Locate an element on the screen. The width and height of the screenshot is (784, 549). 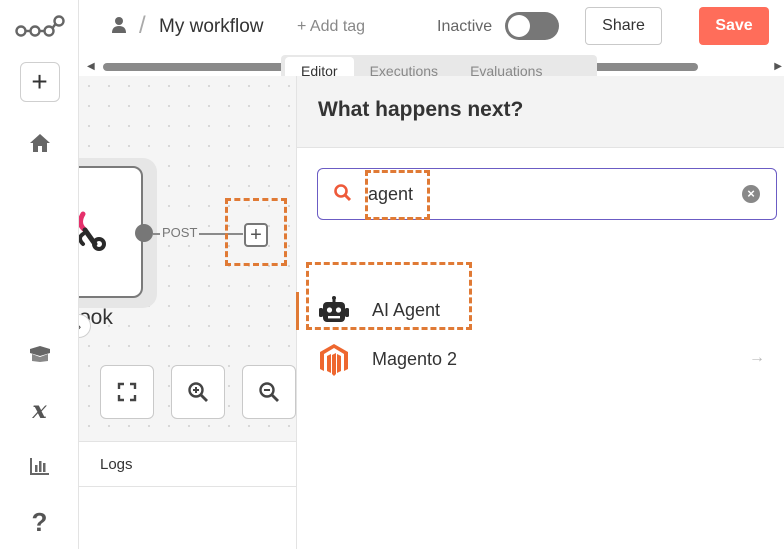
plus-icon: + is located at coordinates (39, 82).